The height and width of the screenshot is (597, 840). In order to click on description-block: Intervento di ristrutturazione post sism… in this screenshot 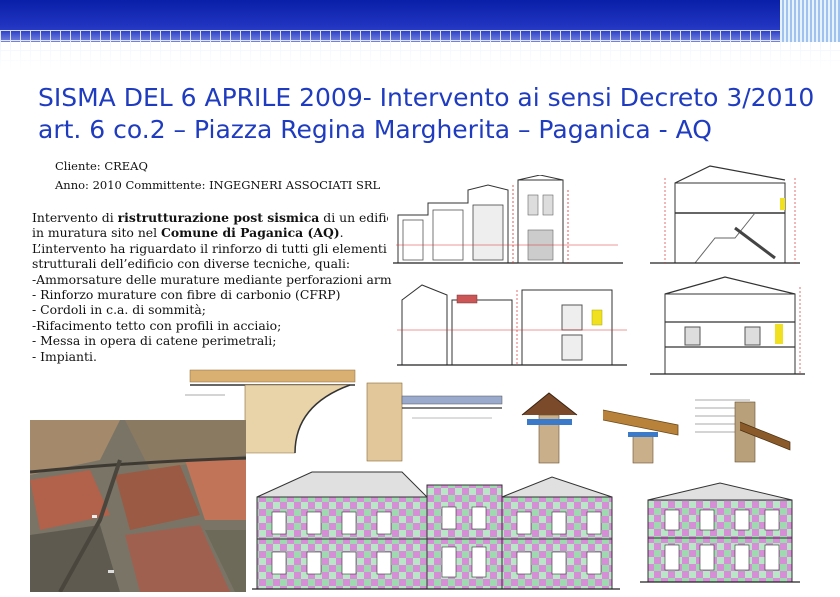, I will do `click(224, 287)`.